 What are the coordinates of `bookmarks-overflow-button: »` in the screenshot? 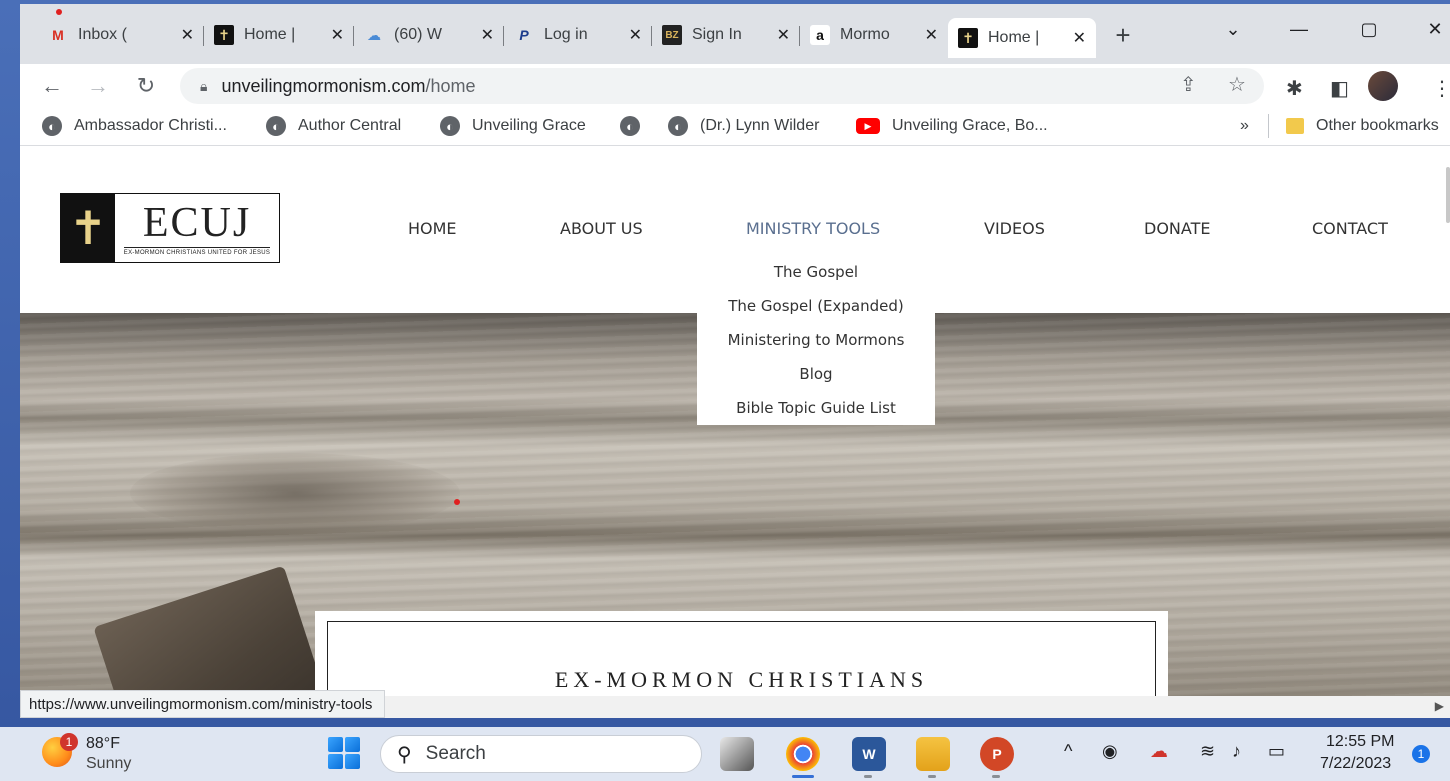 It's located at (1244, 126).